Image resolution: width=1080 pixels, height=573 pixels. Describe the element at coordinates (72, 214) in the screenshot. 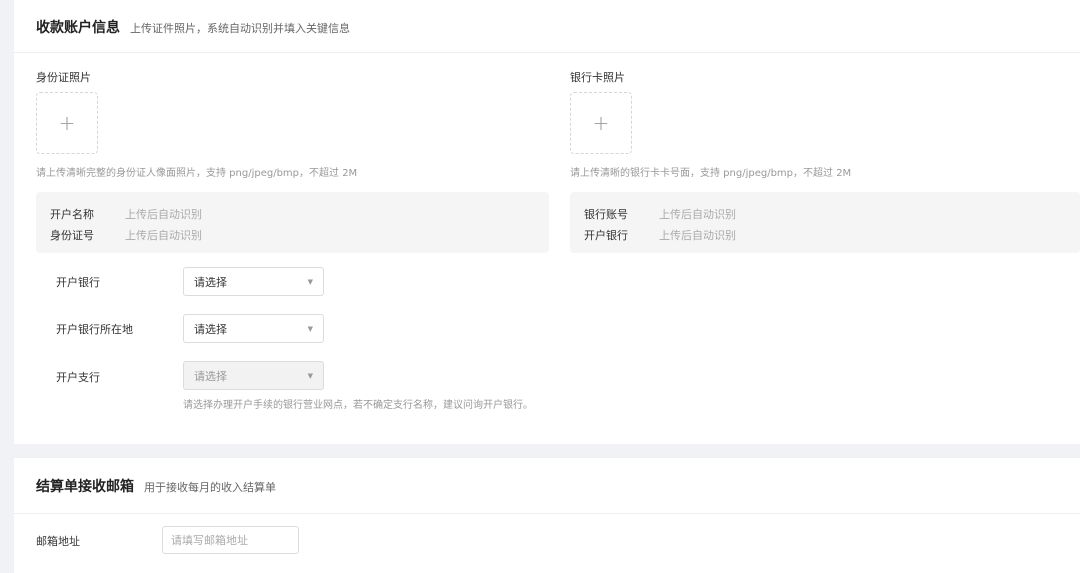

I see `info-key: 开户名称` at that location.